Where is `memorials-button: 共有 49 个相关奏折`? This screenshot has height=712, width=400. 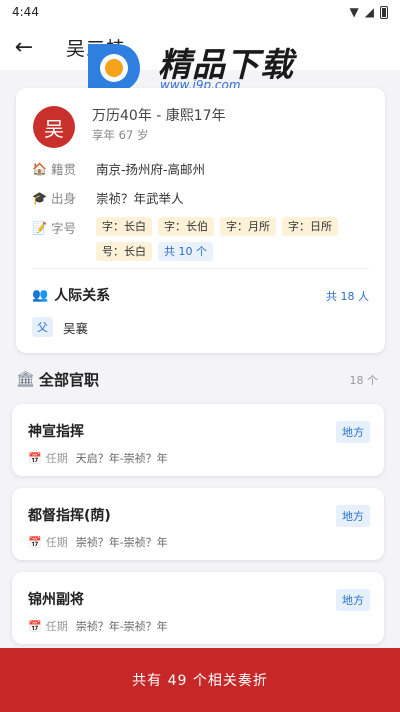
memorials-button: 共有 49 个相关奏折 is located at coordinates (200, 680).